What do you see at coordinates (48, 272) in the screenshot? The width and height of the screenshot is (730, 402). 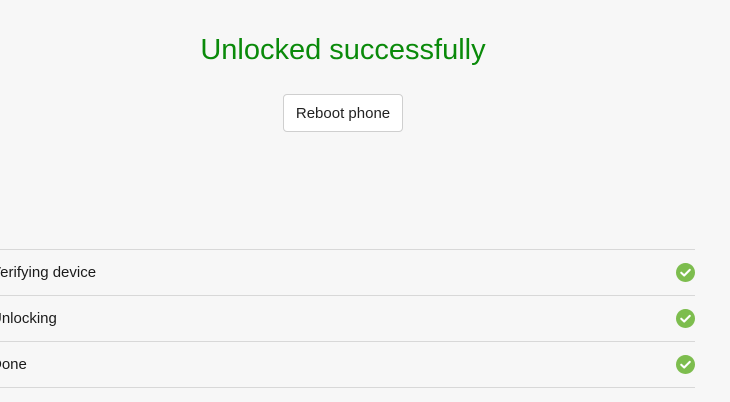 I see `step-label: Verifying device` at bounding box center [48, 272].